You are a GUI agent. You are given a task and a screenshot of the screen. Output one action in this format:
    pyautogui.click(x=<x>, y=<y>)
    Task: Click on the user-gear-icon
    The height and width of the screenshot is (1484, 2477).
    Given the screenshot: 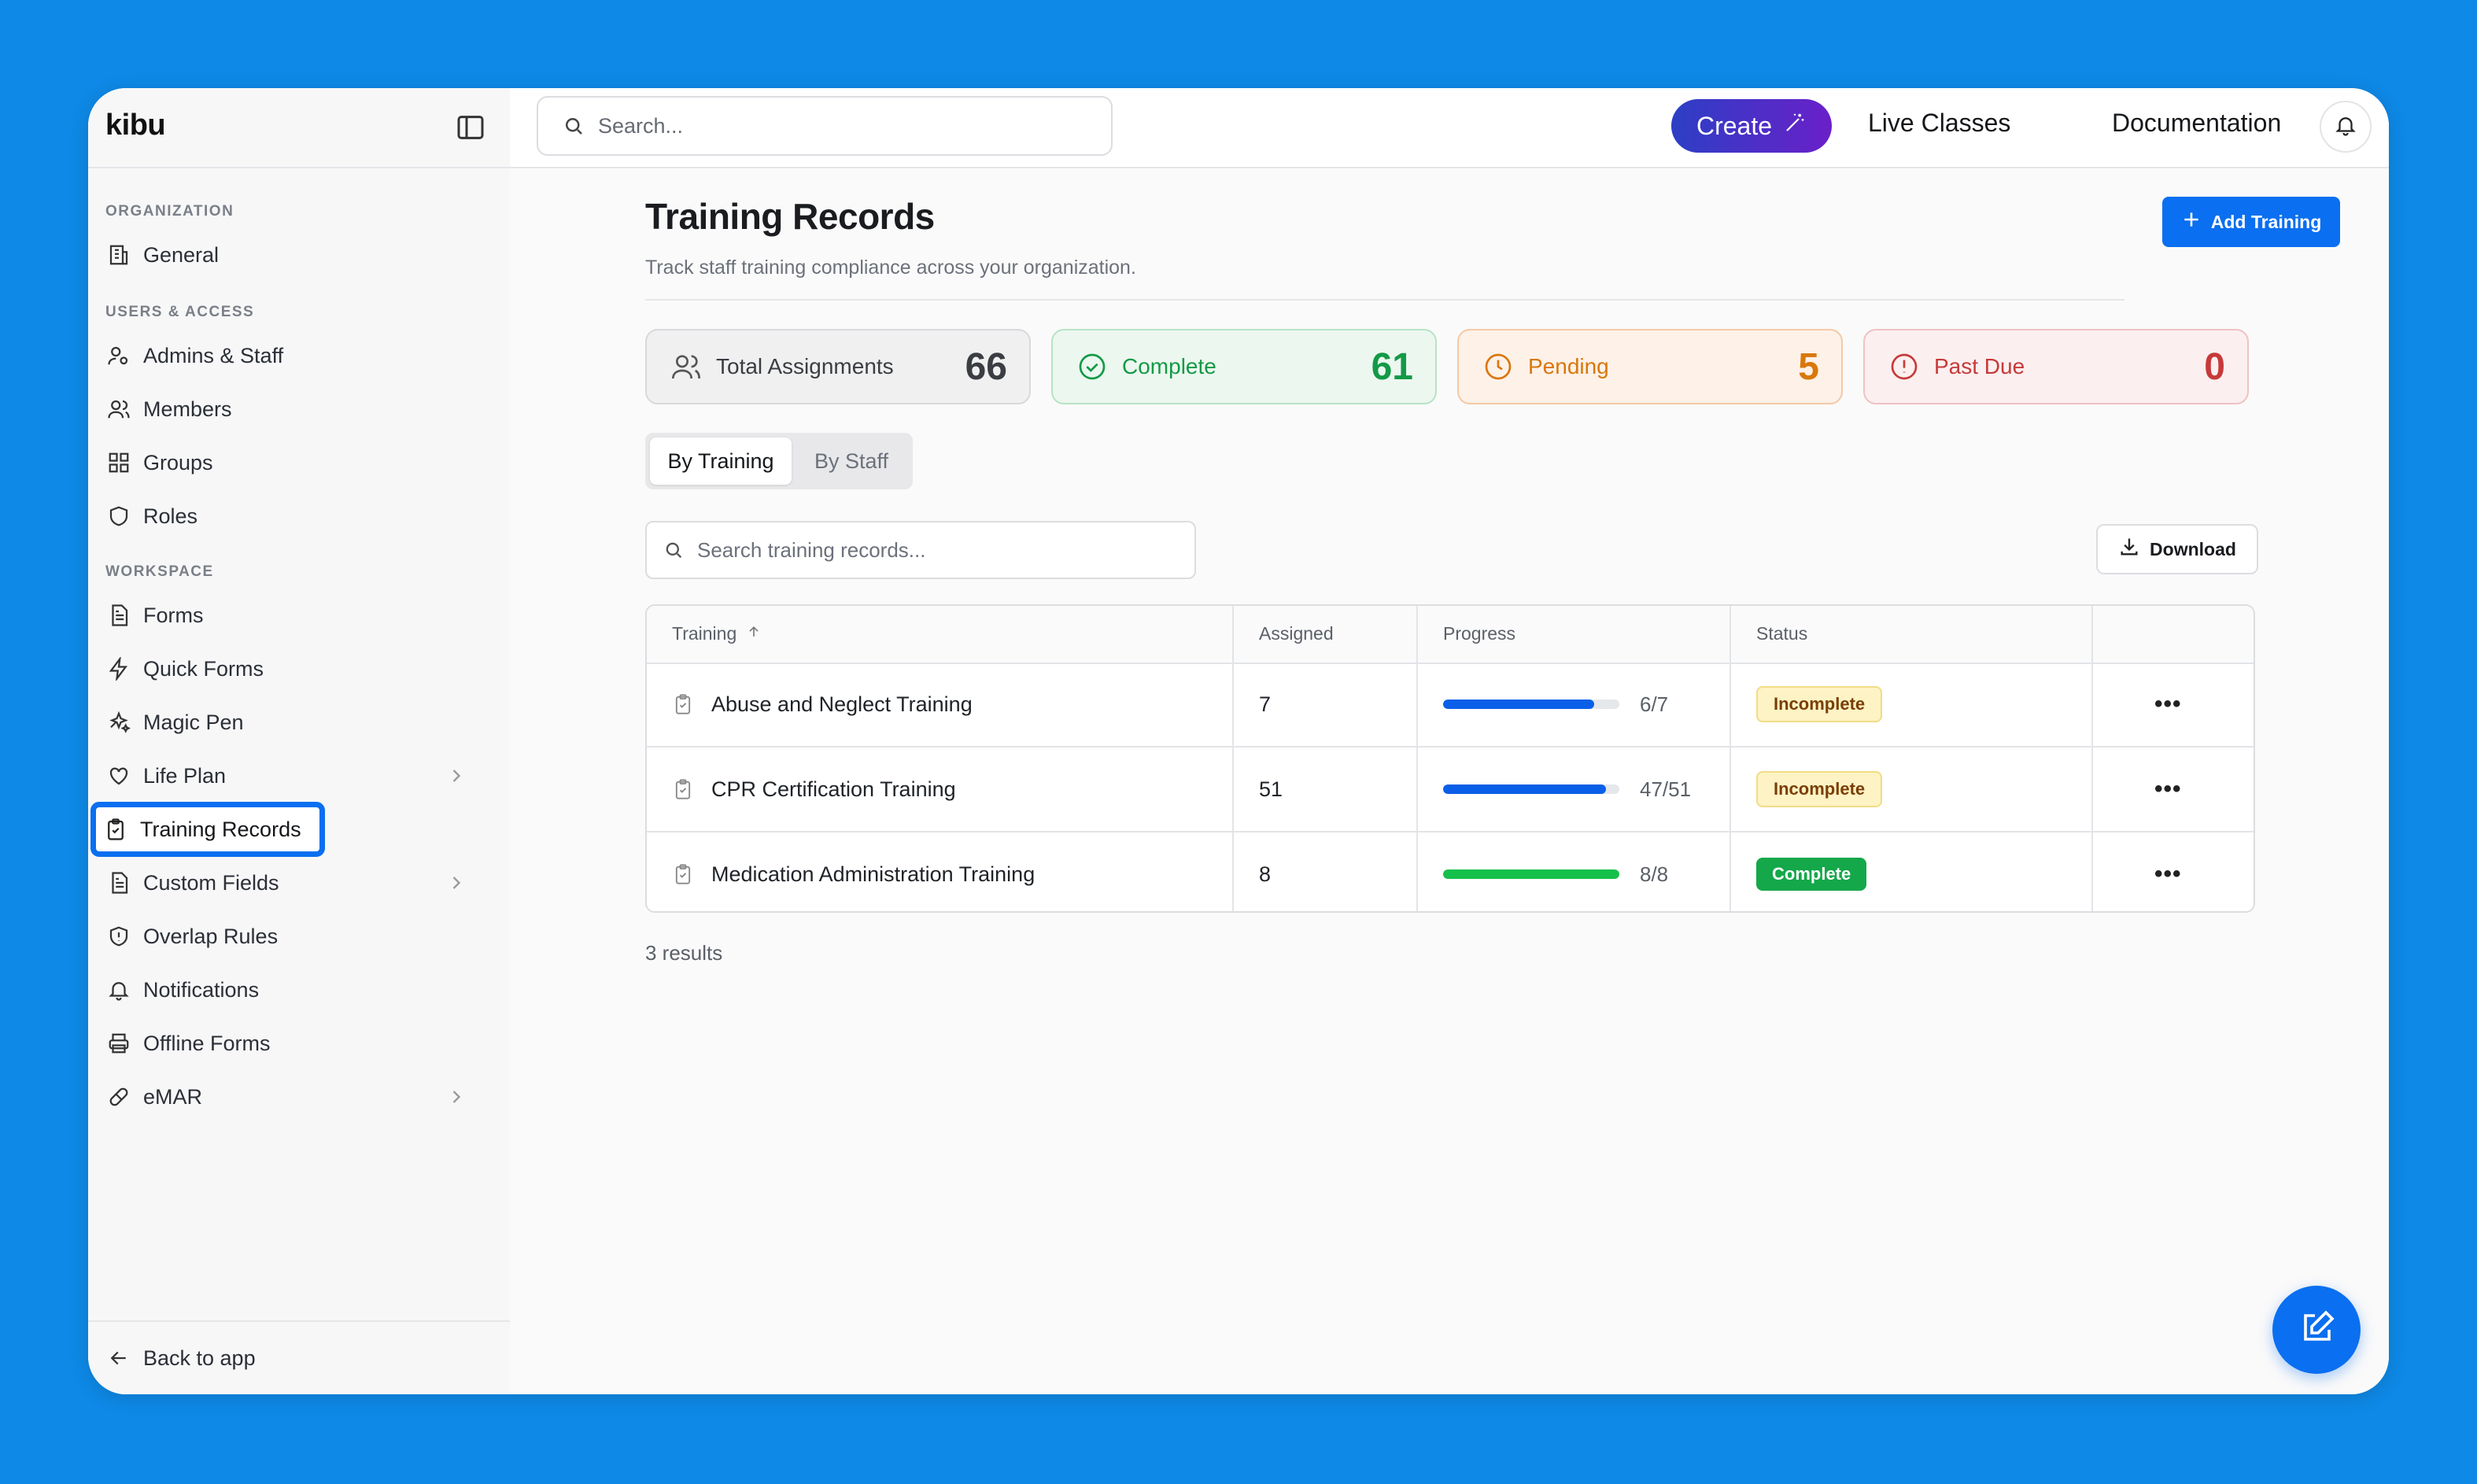 What is the action you would take?
    pyautogui.click(x=118, y=355)
    